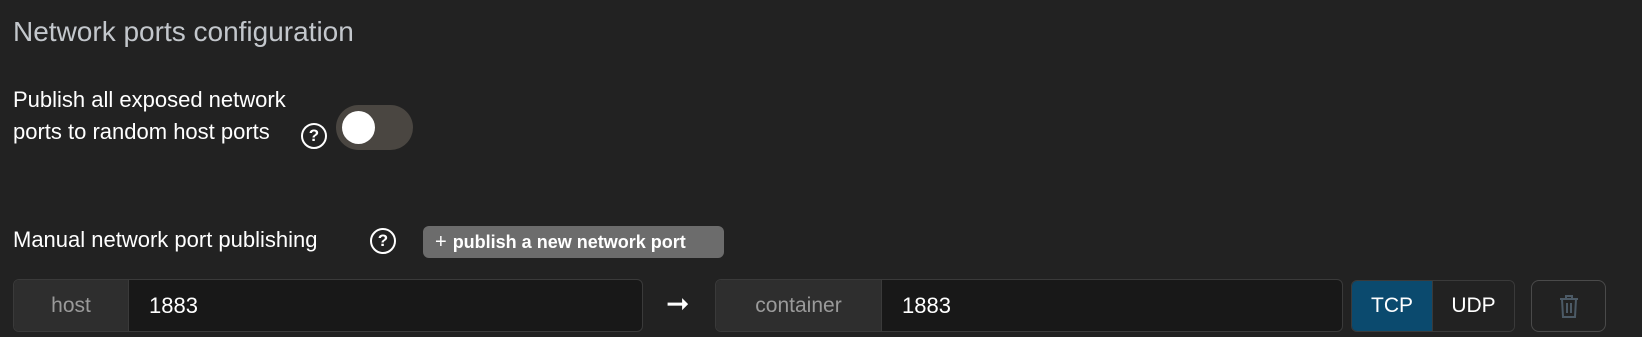  What do you see at coordinates (1392, 306) in the screenshot?
I see `protocol-tcp-button: TCP` at bounding box center [1392, 306].